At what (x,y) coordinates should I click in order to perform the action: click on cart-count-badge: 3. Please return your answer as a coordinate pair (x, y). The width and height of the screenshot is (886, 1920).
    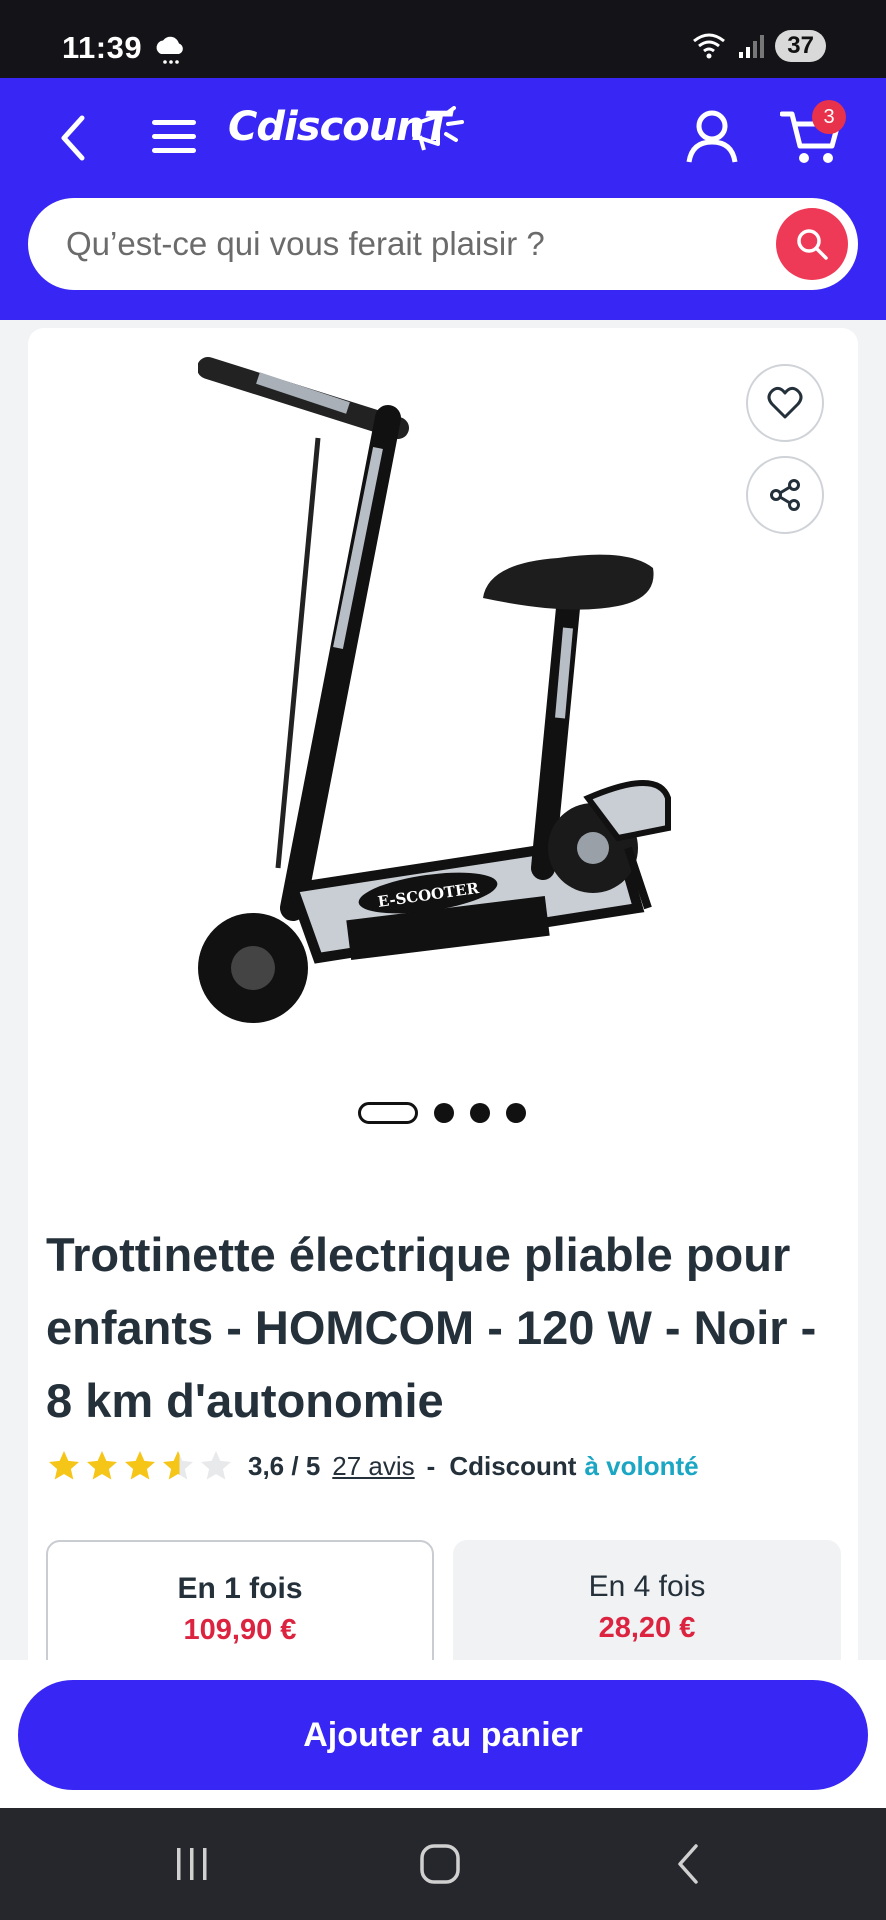
    Looking at the image, I should click on (829, 117).